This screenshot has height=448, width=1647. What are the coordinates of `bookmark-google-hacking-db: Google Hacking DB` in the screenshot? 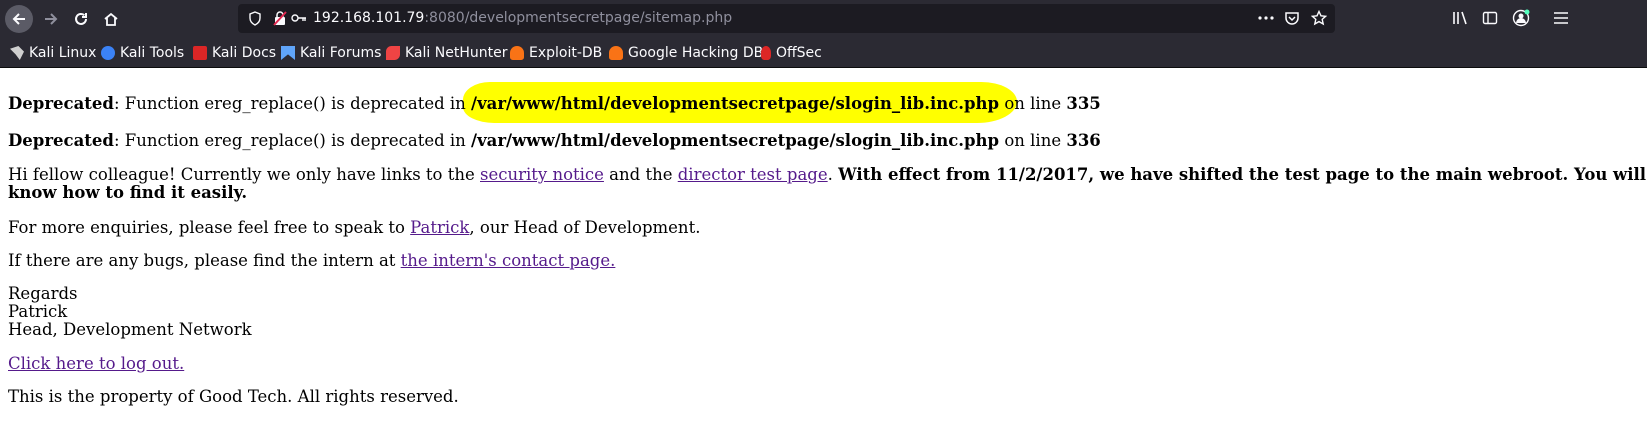 It's located at (686, 53).